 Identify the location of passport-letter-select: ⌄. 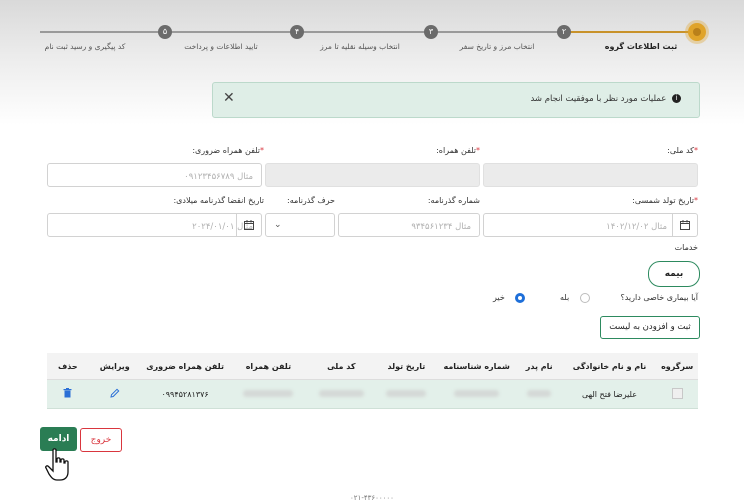
(300, 225).